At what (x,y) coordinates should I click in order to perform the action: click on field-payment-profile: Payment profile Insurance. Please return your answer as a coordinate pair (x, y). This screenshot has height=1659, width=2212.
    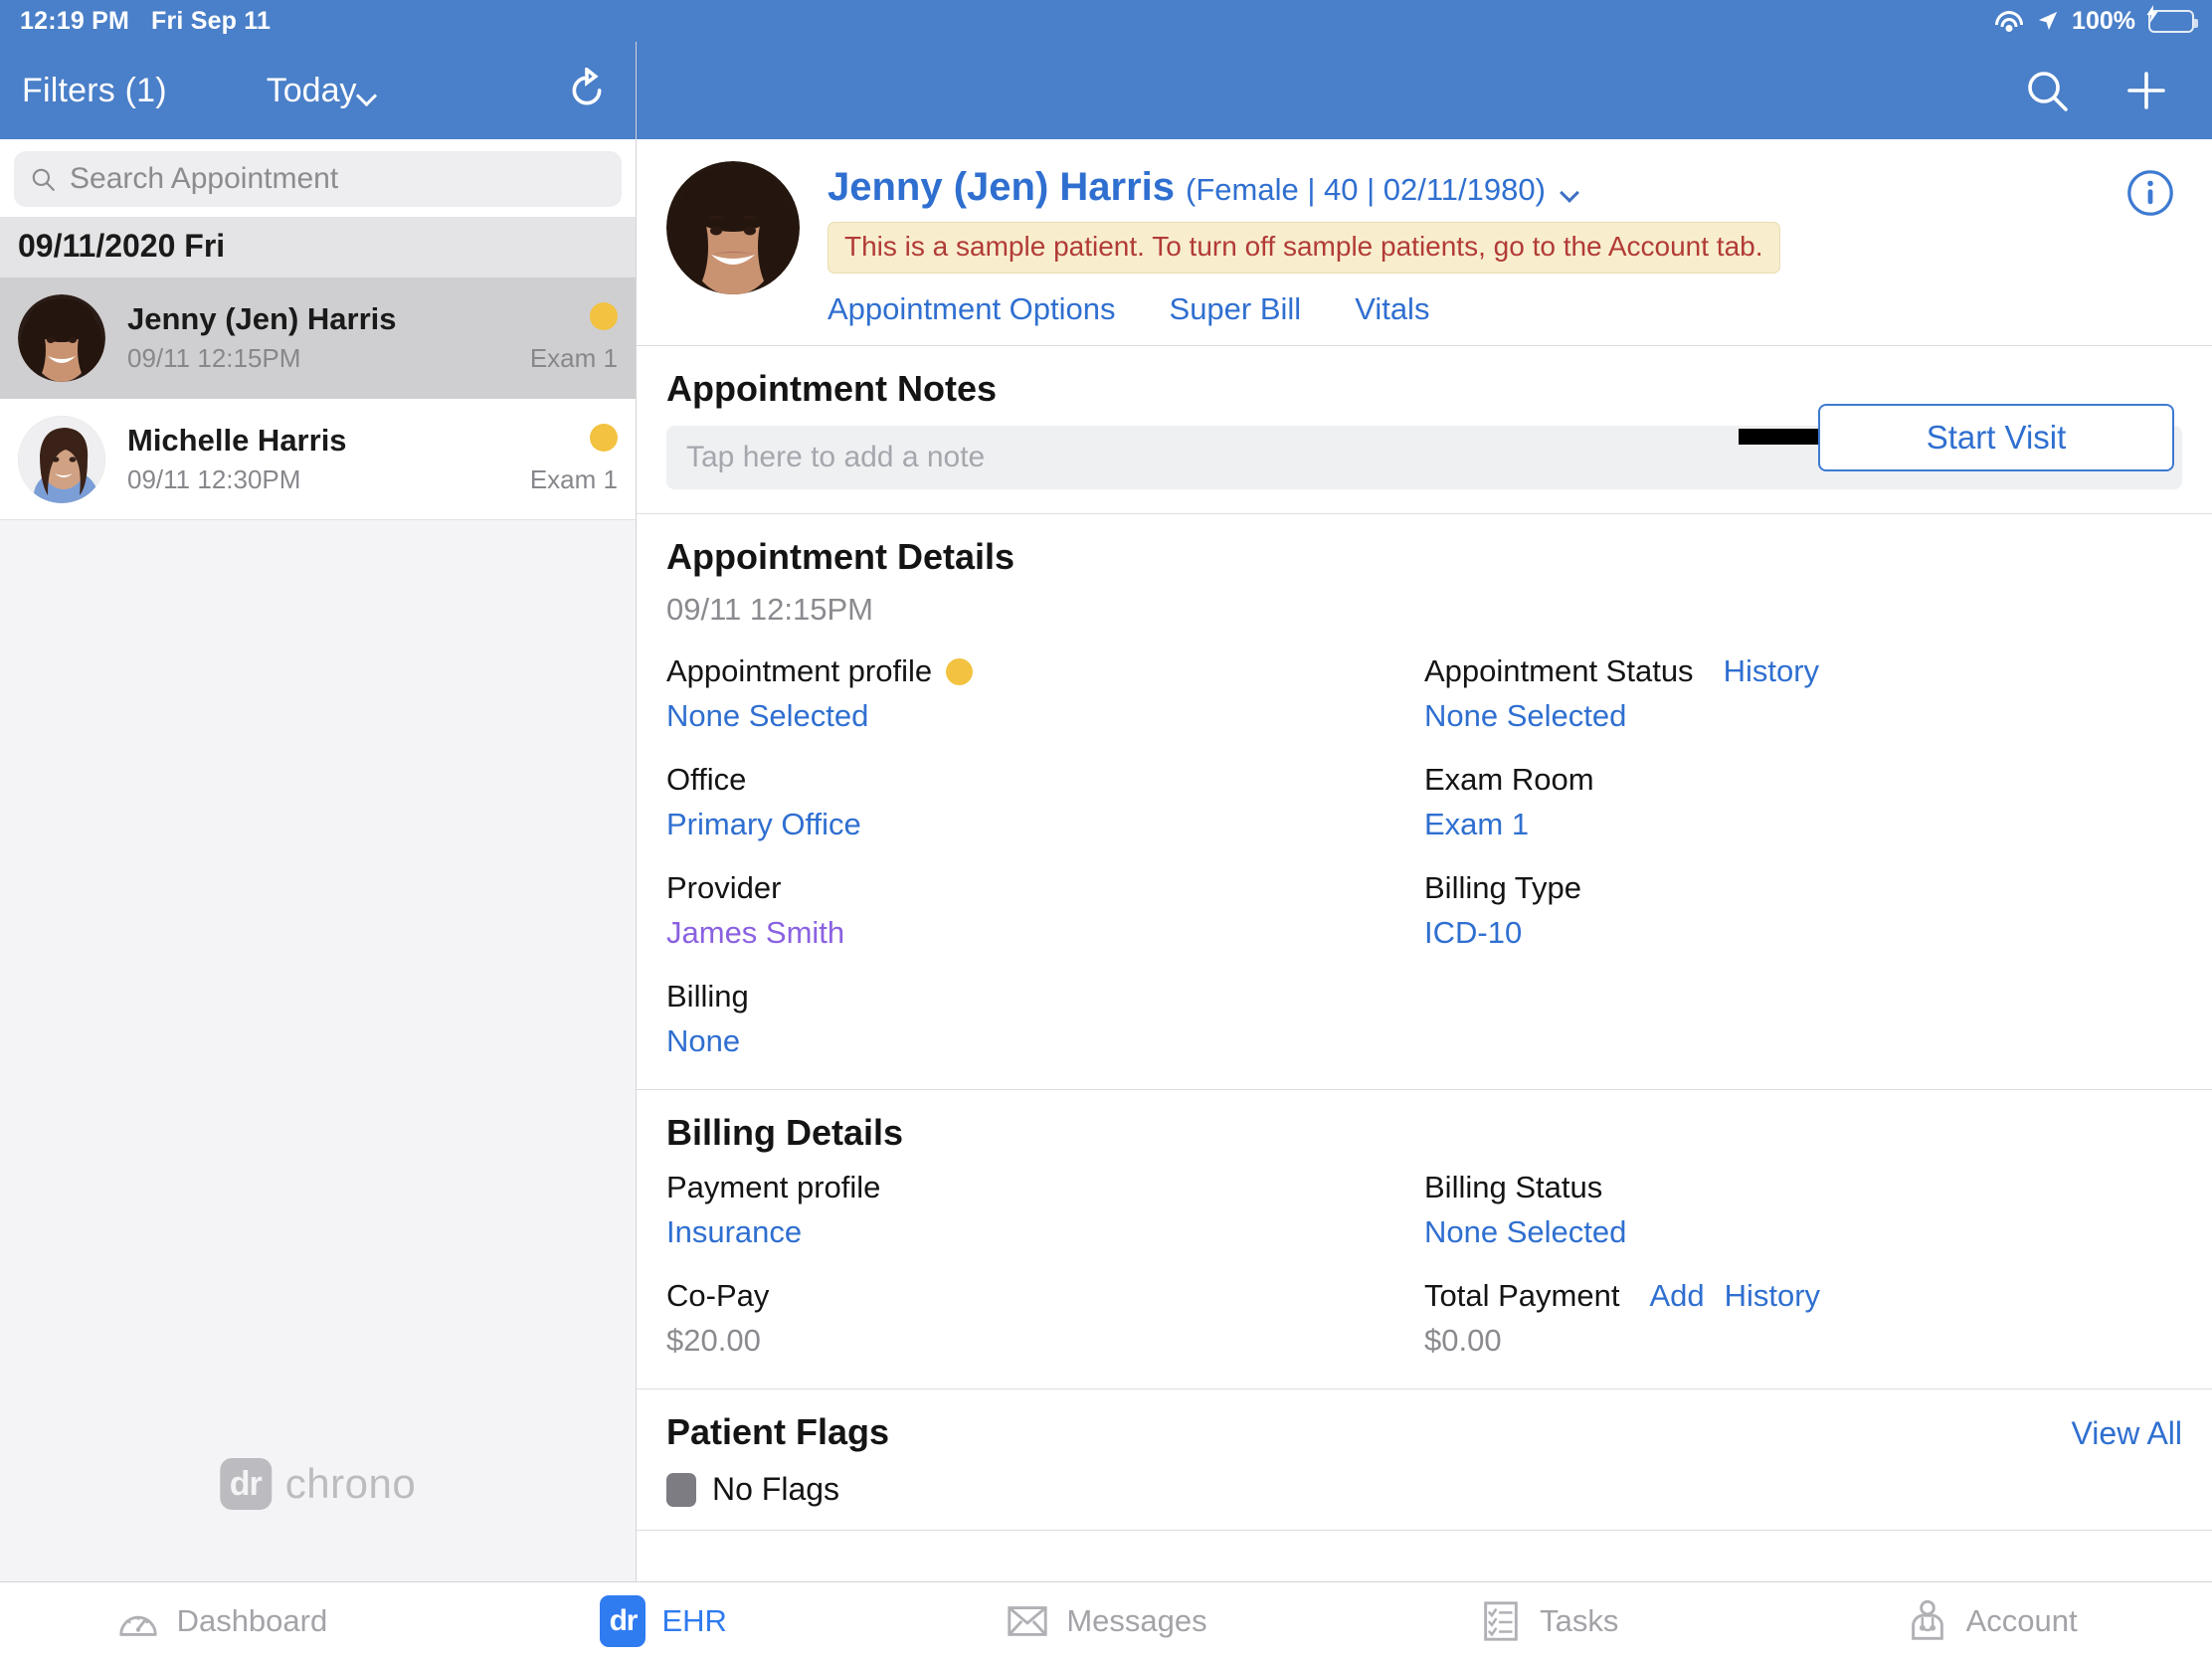
    Looking at the image, I should click on (1045, 1210).